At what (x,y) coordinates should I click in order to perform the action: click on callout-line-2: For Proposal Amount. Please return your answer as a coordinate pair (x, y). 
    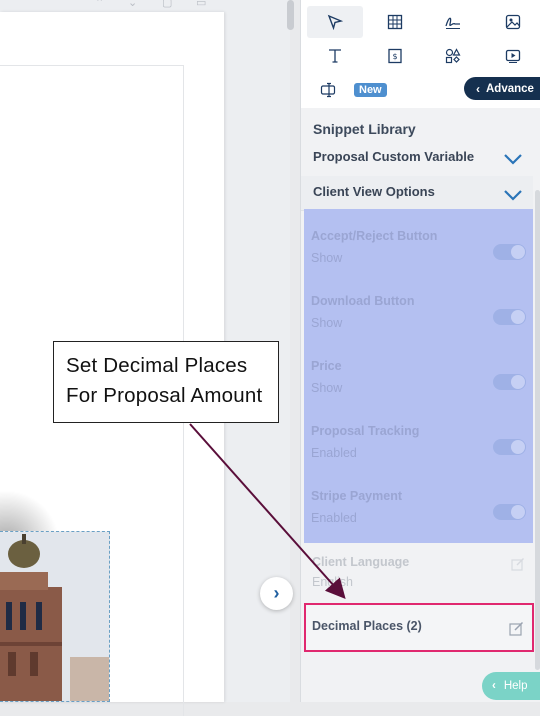
    Looking at the image, I should click on (164, 395).